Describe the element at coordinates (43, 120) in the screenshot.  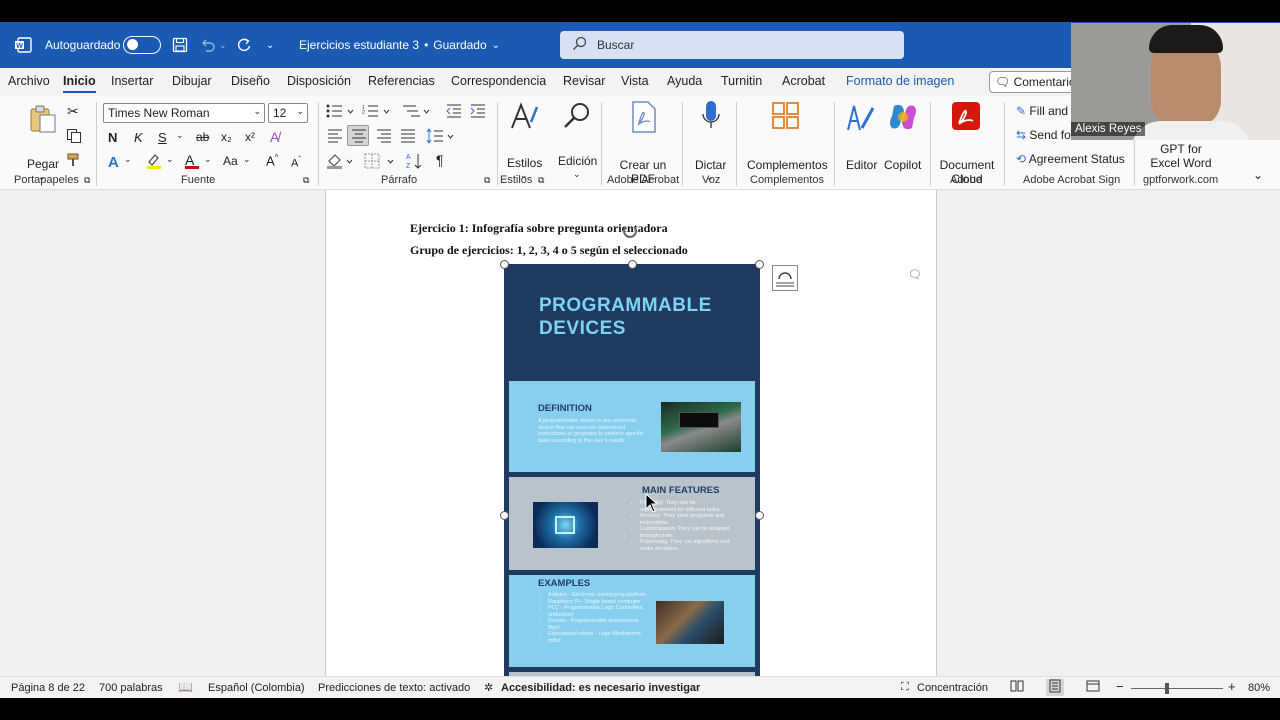
I see `paste-icon` at that location.